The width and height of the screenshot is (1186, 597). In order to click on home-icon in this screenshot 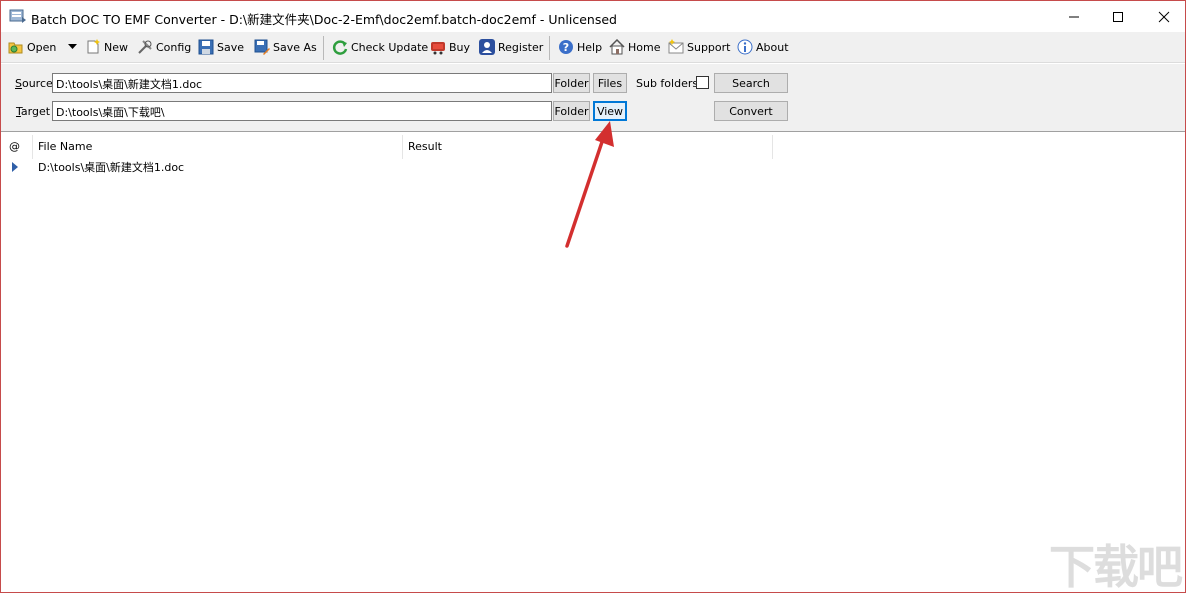, I will do `click(617, 47)`.